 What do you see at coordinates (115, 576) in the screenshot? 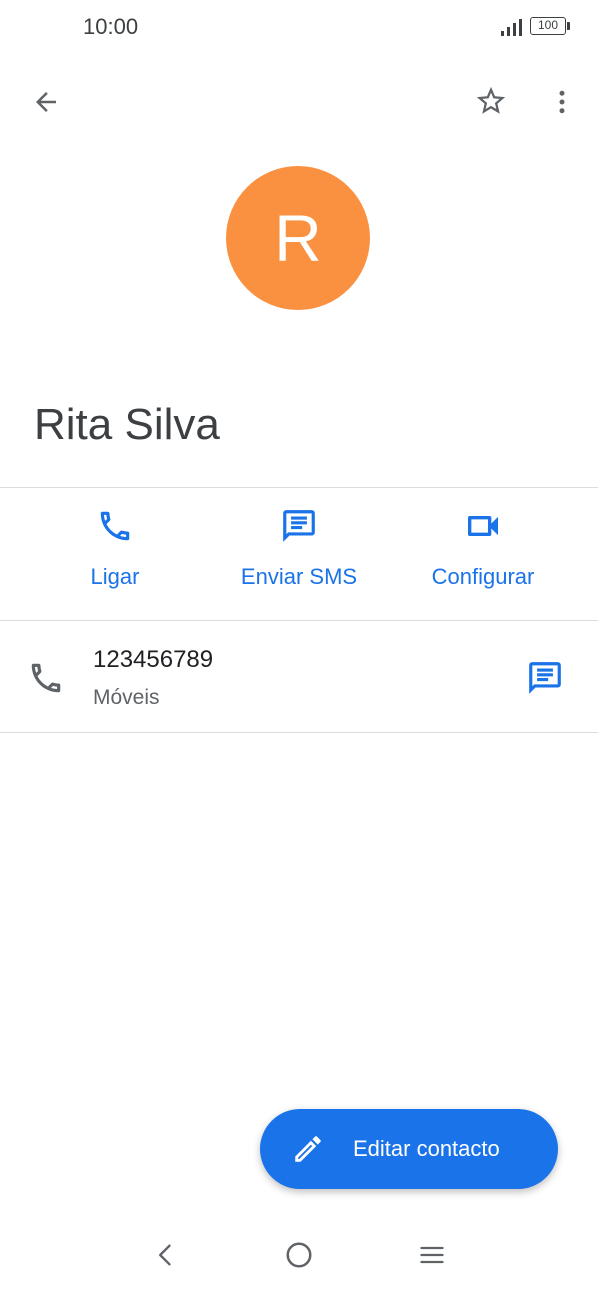
I see `call-action-label: Ligar` at bounding box center [115, 576].